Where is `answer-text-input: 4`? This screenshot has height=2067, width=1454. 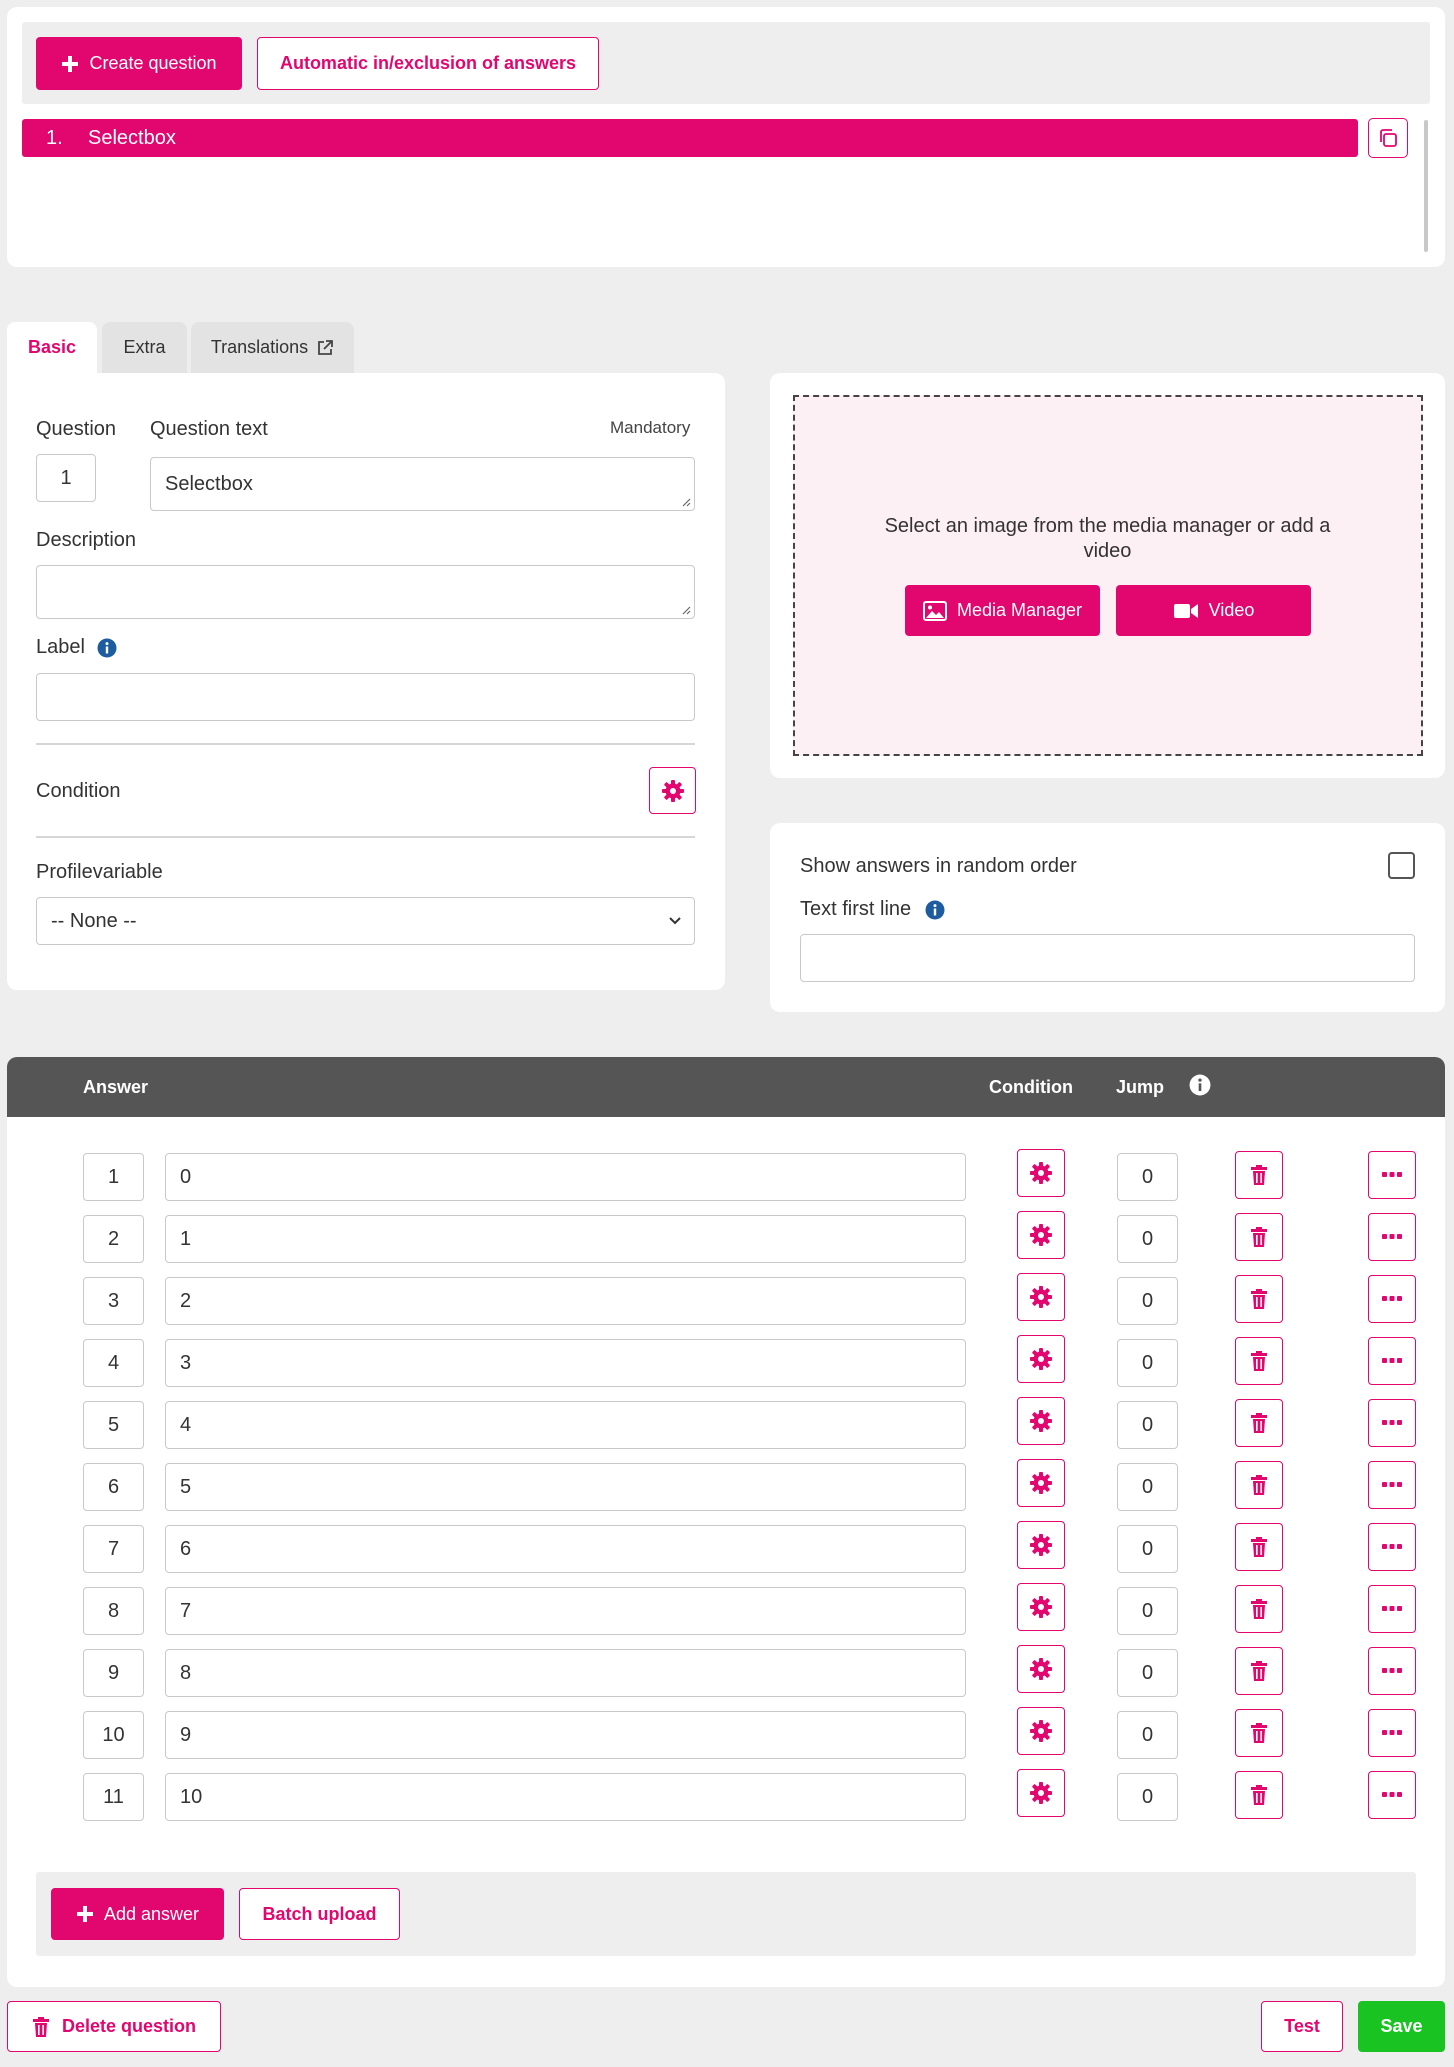
answer-text-input: 4 is located at coordinates (565, 1425).